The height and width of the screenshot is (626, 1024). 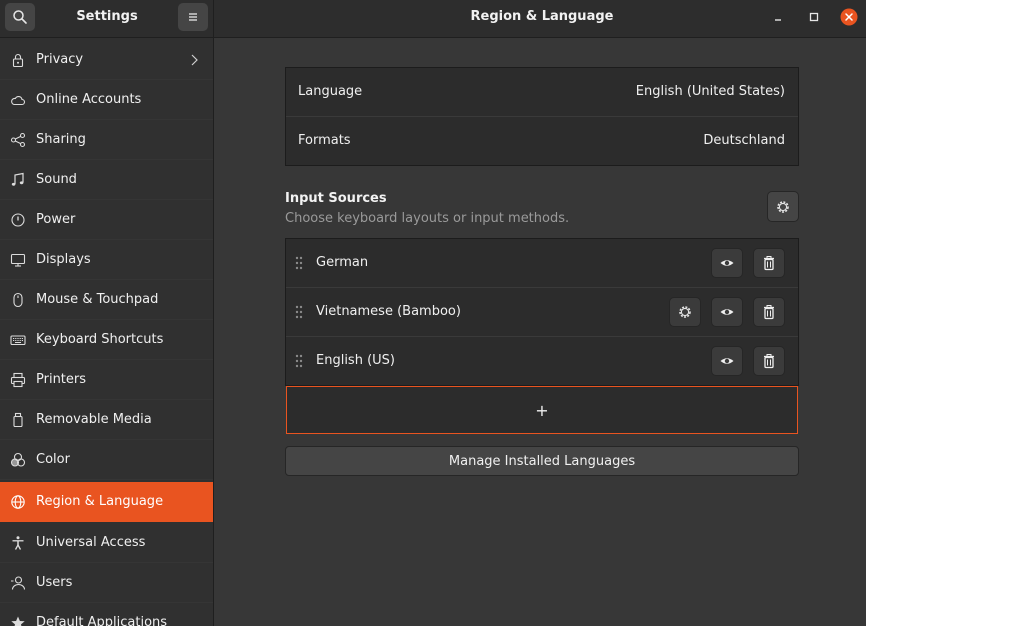 I want to click on sidebar-title: Settings, so click(x=107, y=16).